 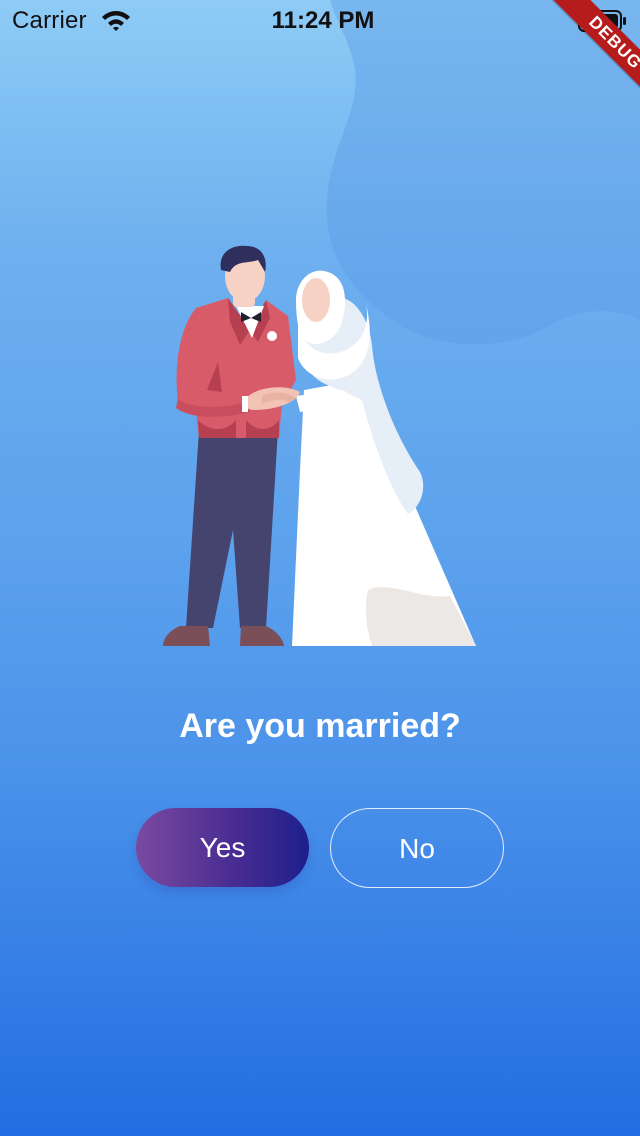 I want to click on yes-button-label: Yes, so click(x=222, y=847).